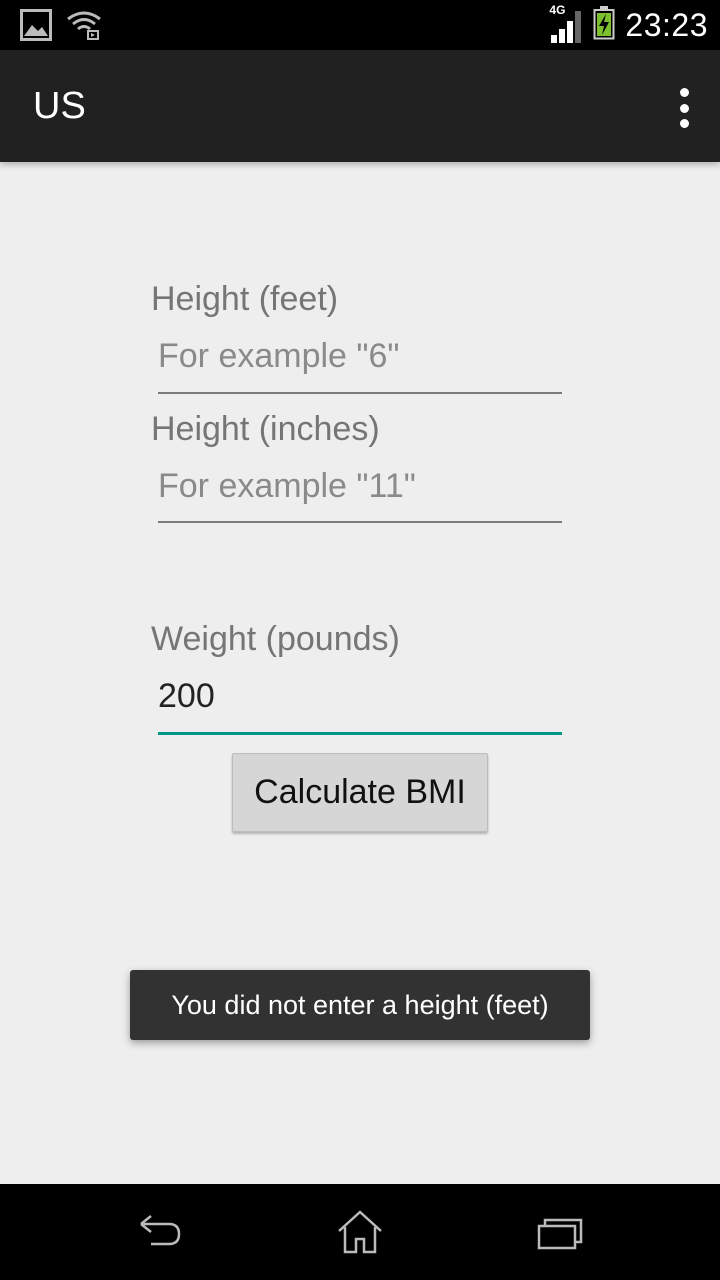 The width and height of the screenshot is (720, 1280). I want to click on status-bar: 4G 23:23, so click(360, 25).